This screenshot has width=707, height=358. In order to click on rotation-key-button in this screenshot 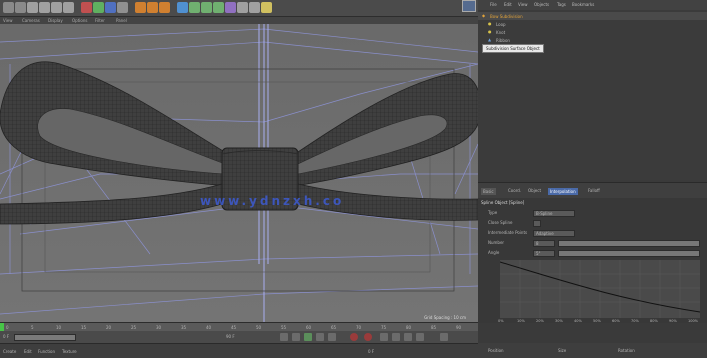, I will do `click(408, 337)`.